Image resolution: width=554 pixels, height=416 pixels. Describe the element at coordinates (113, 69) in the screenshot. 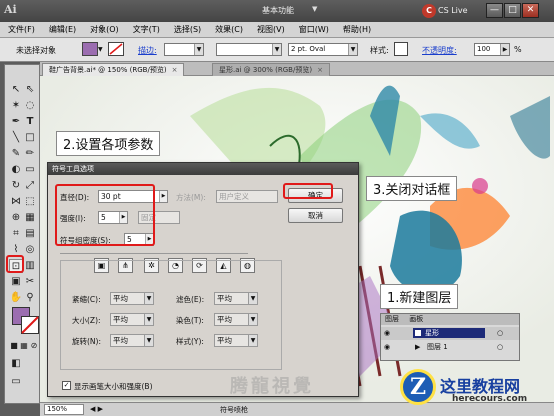

I see `tab-shoe-ad: 鞋广告背景.ai* @ 150% (RGB/预览) ×` at that location.